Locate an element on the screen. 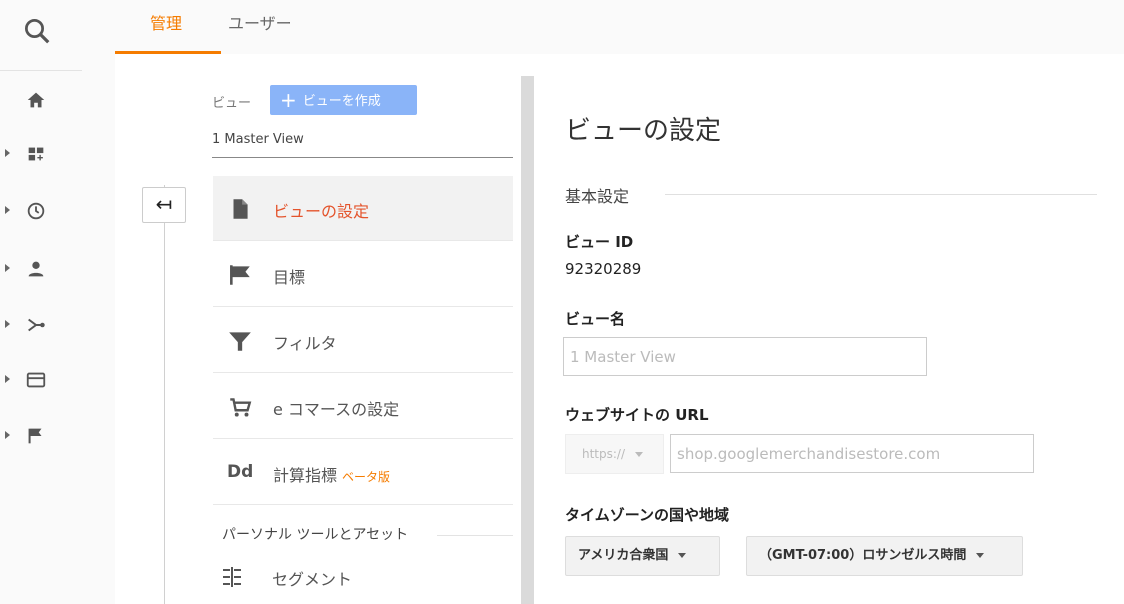 The width and height of the screenshot is (1124, 604). rail-item-conversions is located at coordinates (41, 436).